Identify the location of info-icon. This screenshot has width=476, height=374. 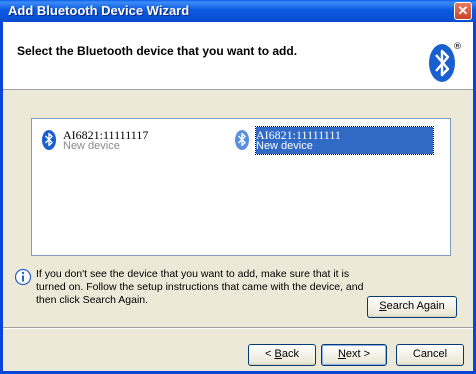
(23, 277).